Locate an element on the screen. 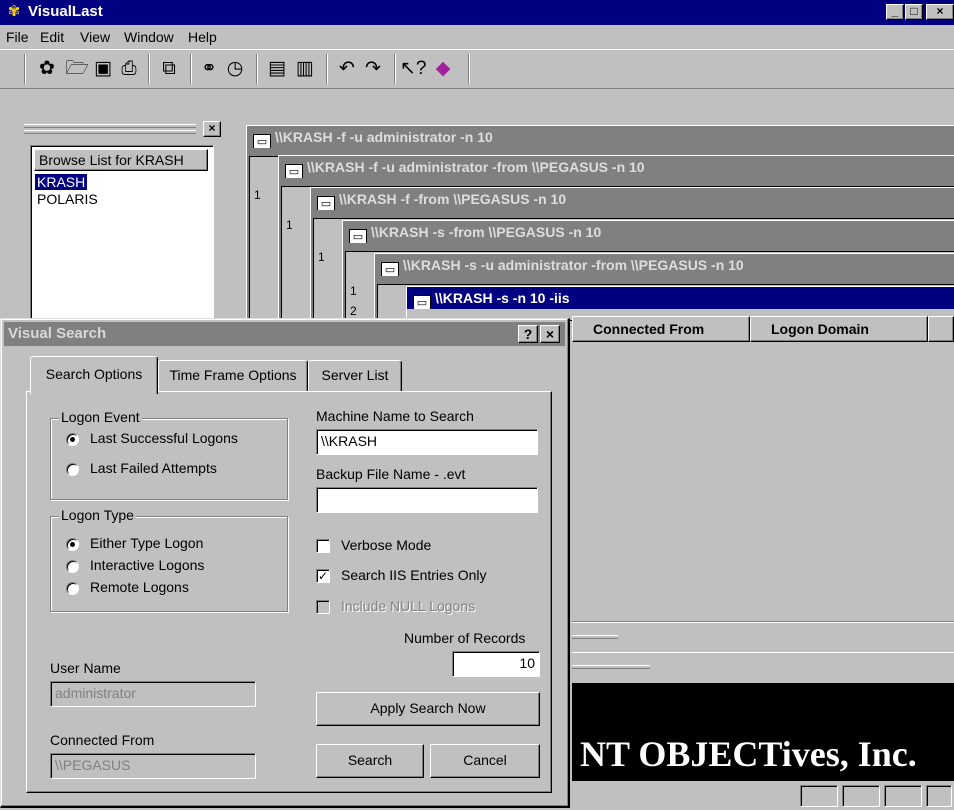 The width and height of the screenshot is (954, 810). browse-item-krash: KRASH is located at coordinates (61, 182).